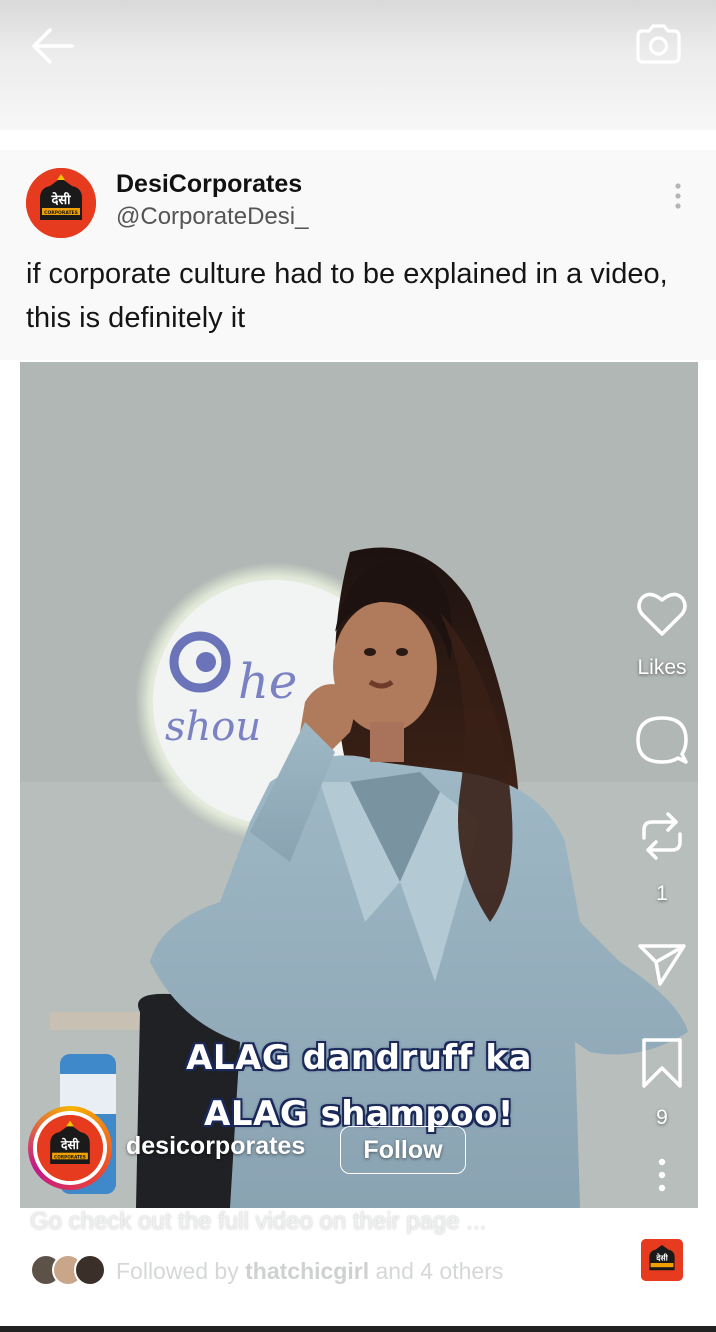 Image resolution: width=716 pixels, height=1332 pixels. I want to click on send-icon, so click(662, 965).